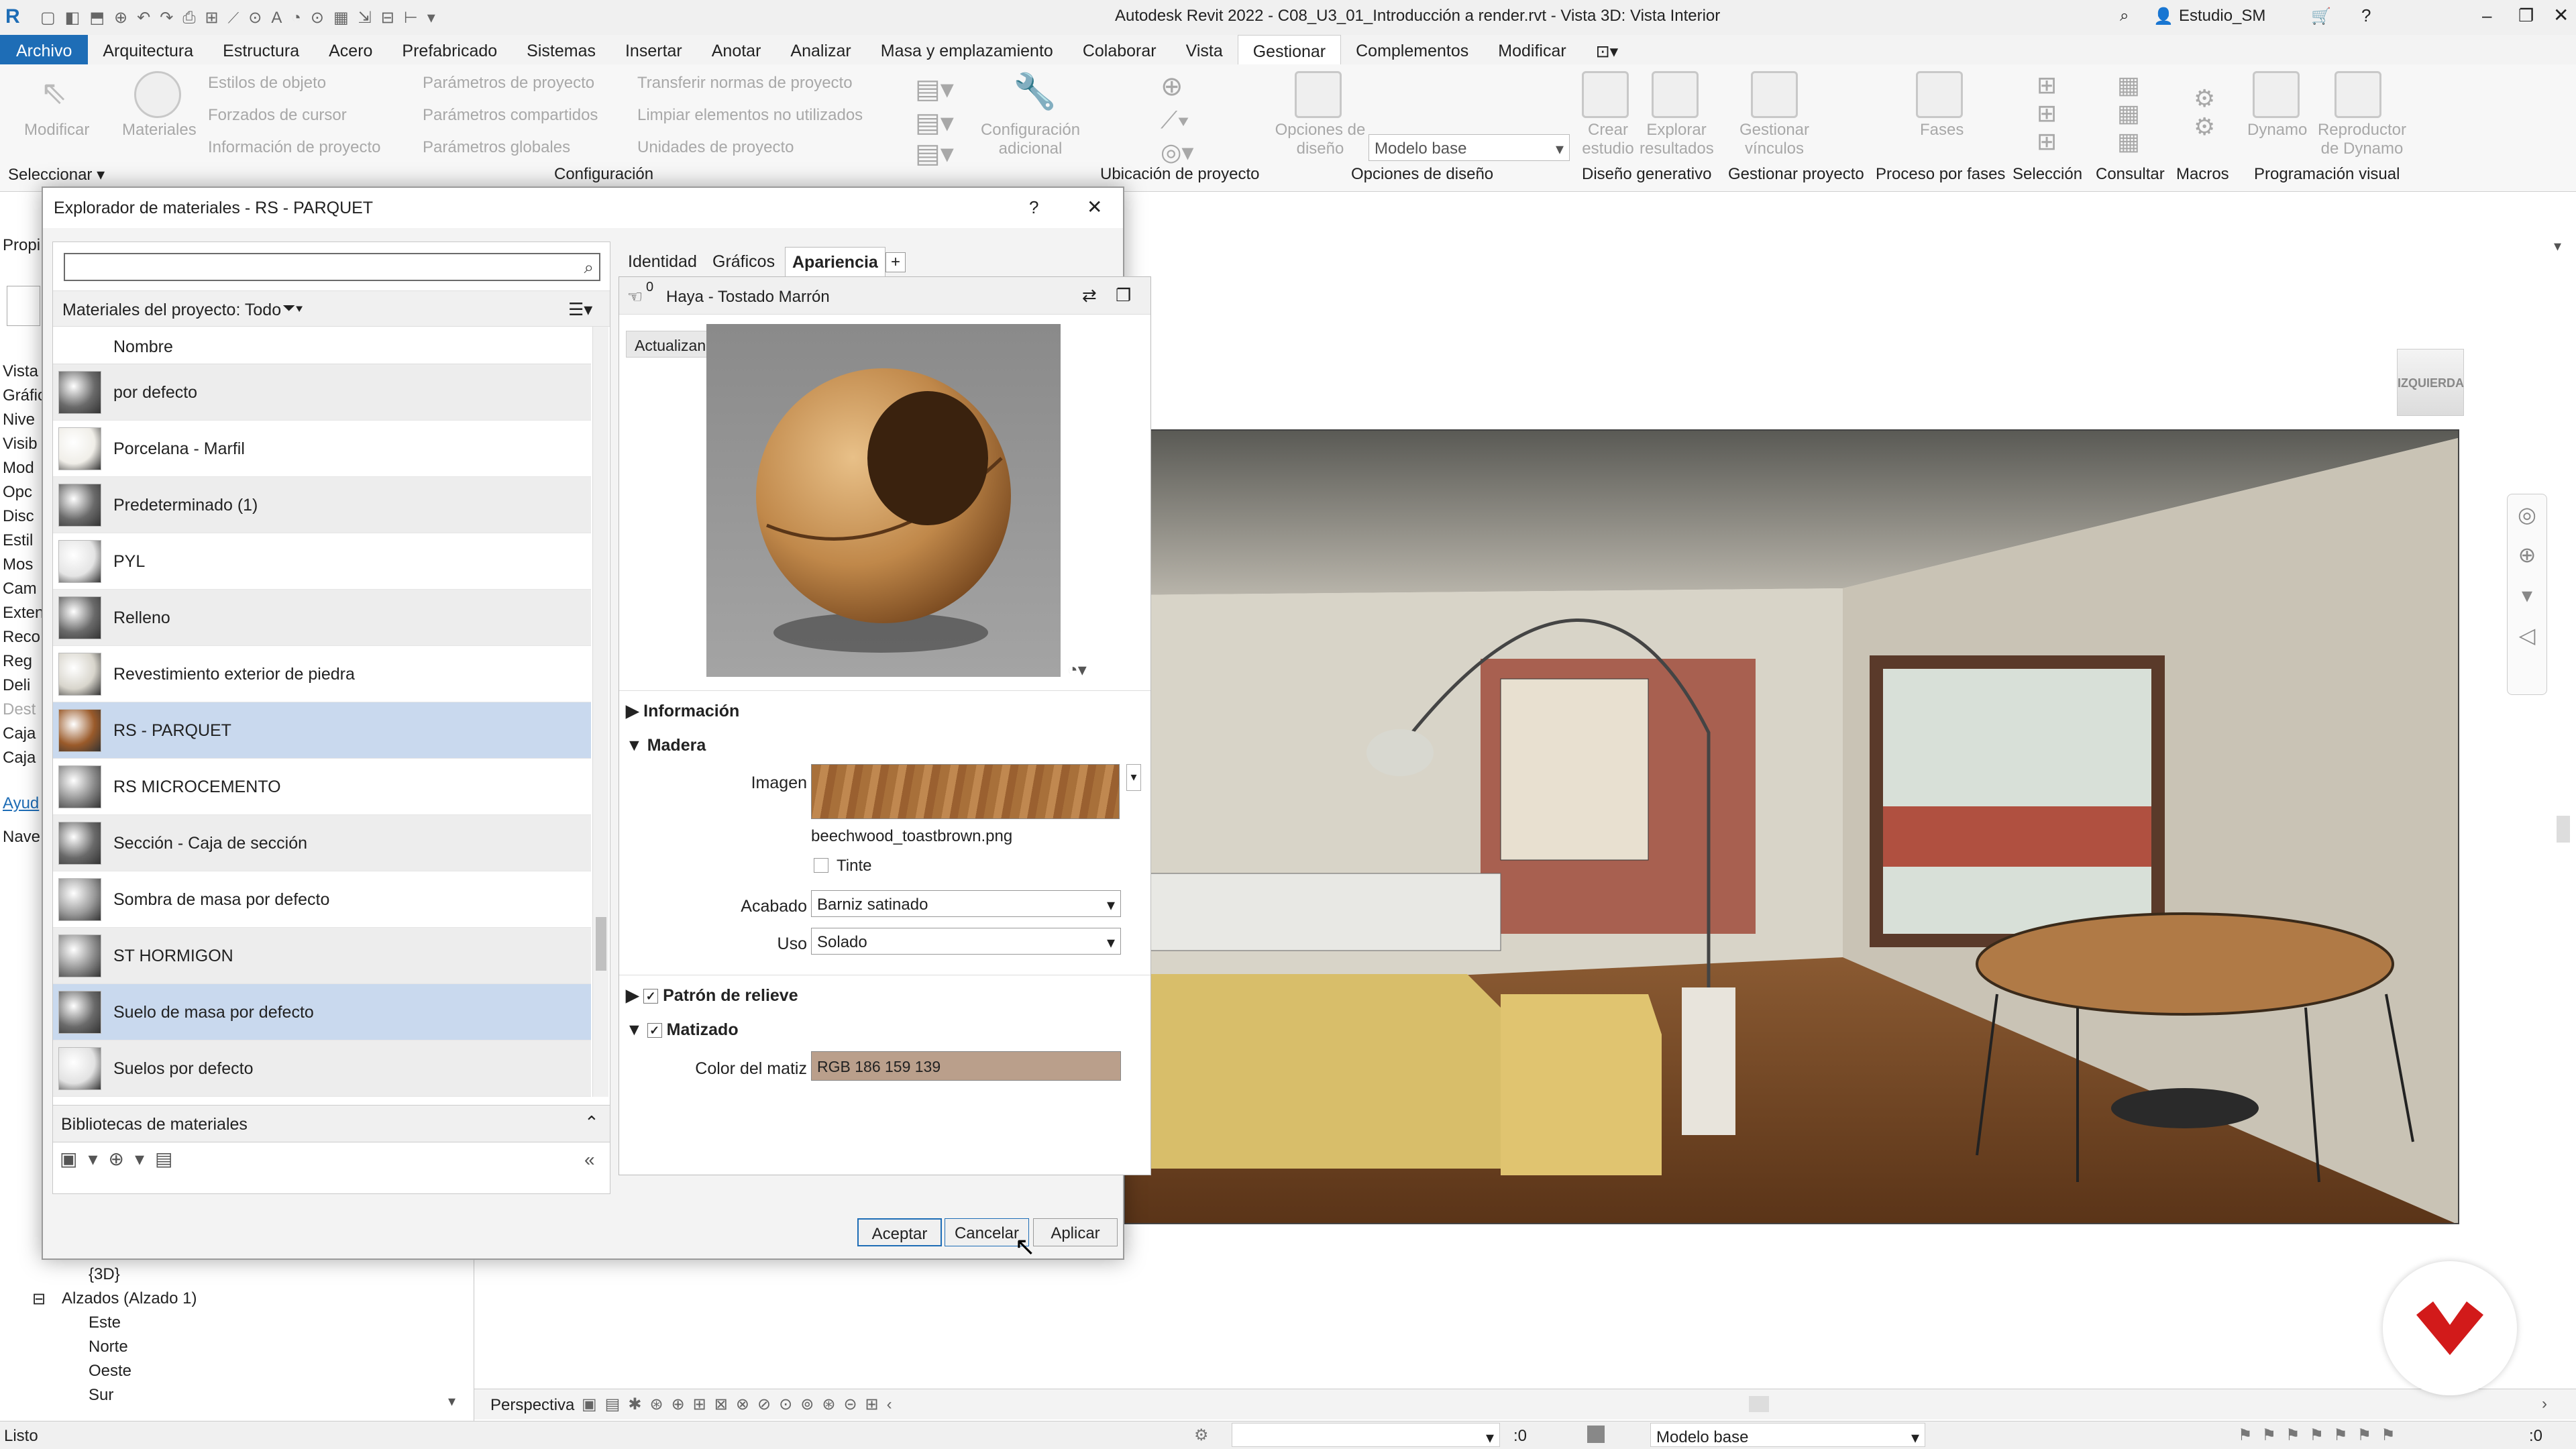 The width and height of the screenshot is (2576, 1449). I want to click on wood-texture-swatch, so click(965, 791).